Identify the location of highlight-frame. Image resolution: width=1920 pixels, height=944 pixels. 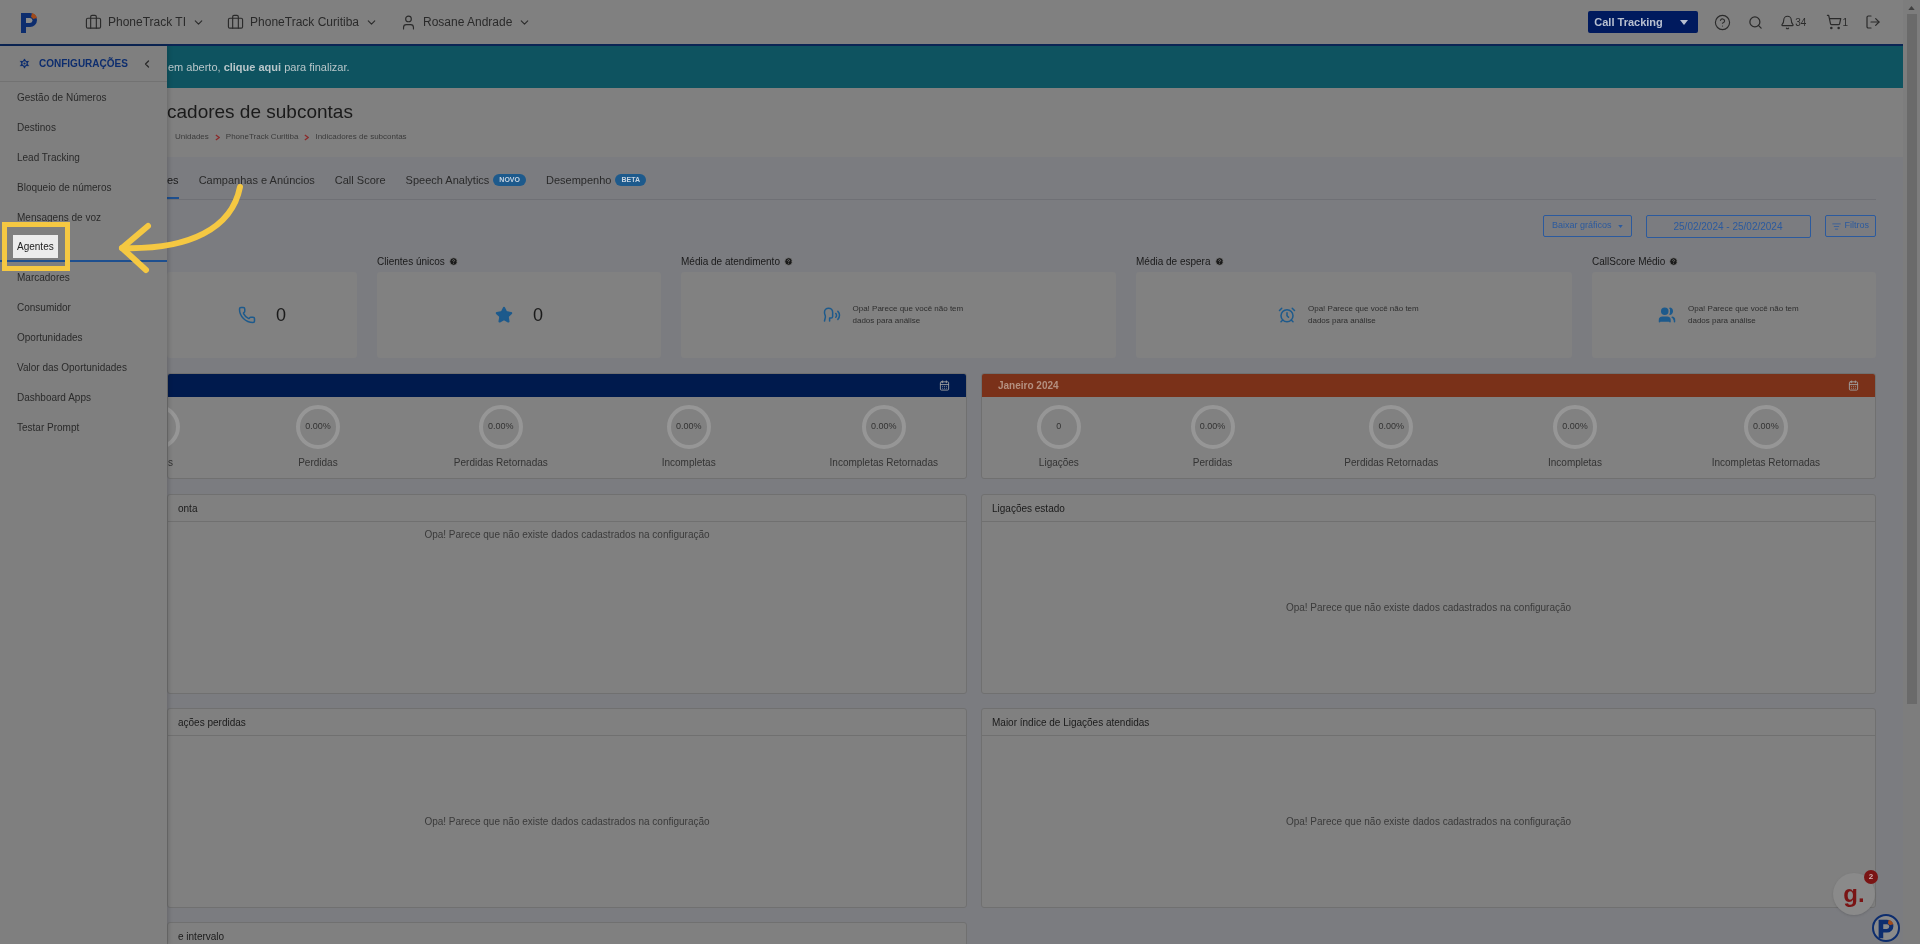
(36, 246).